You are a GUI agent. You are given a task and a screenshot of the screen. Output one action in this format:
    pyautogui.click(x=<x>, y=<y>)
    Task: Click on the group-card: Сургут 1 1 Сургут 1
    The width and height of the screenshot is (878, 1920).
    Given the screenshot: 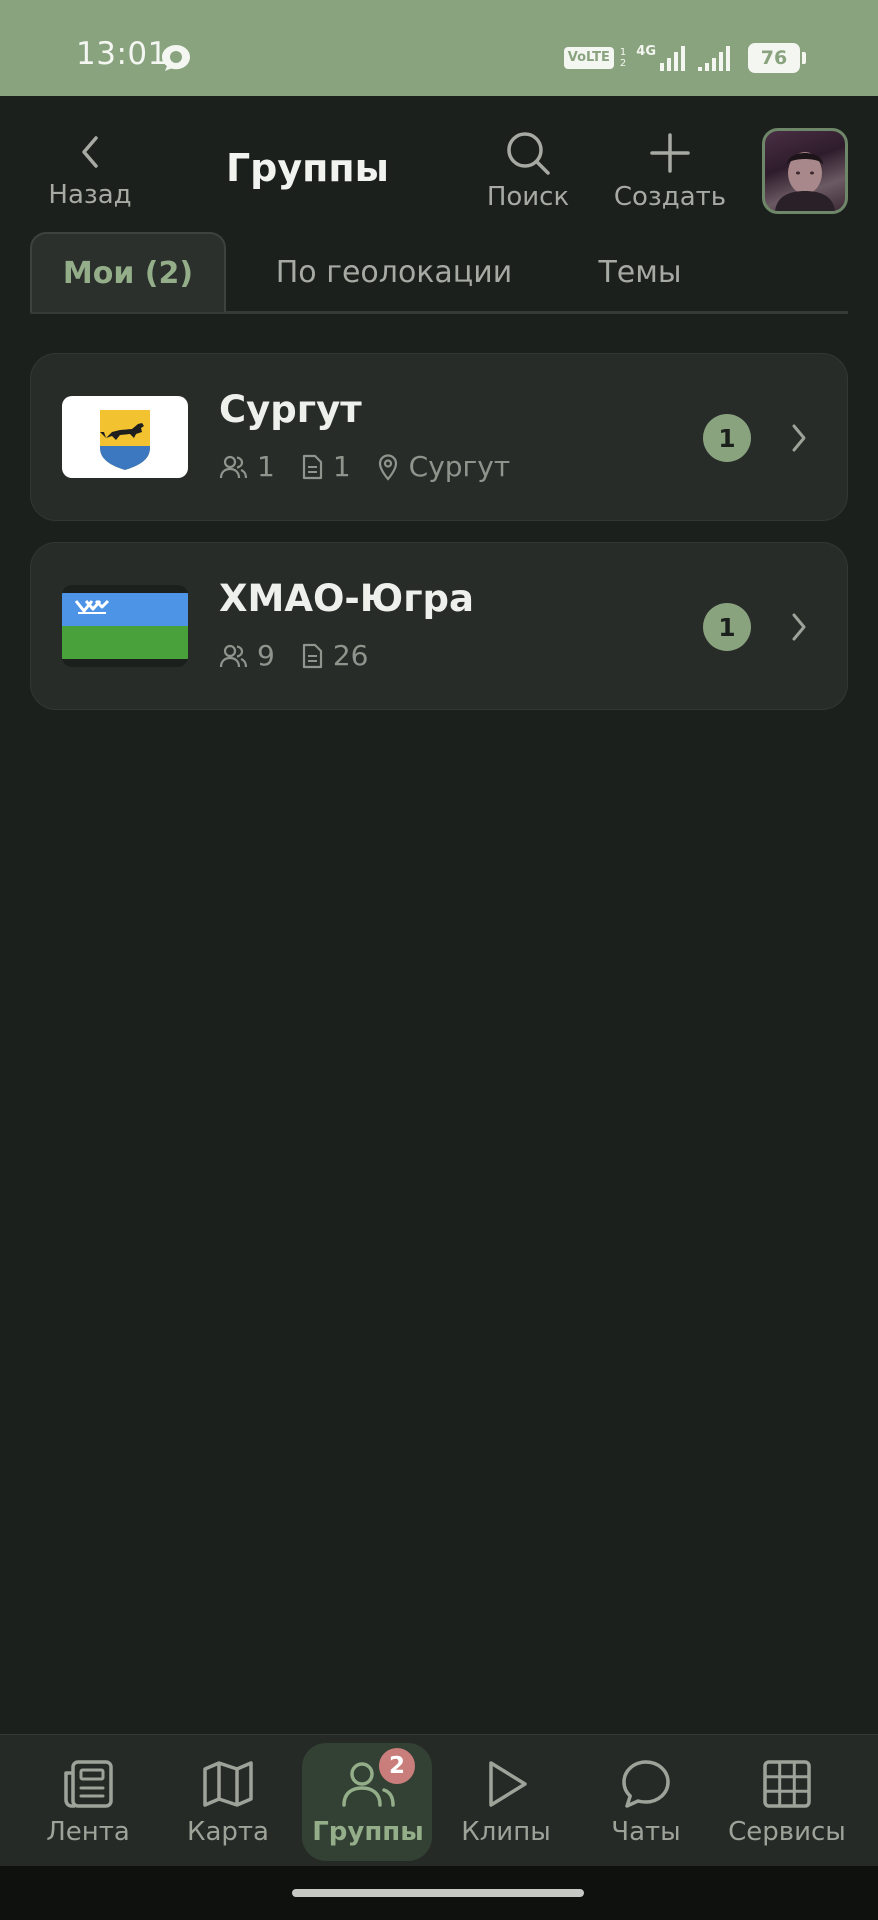 What is the action you would take?
    pyautogui.click(x=439, y=437)
    